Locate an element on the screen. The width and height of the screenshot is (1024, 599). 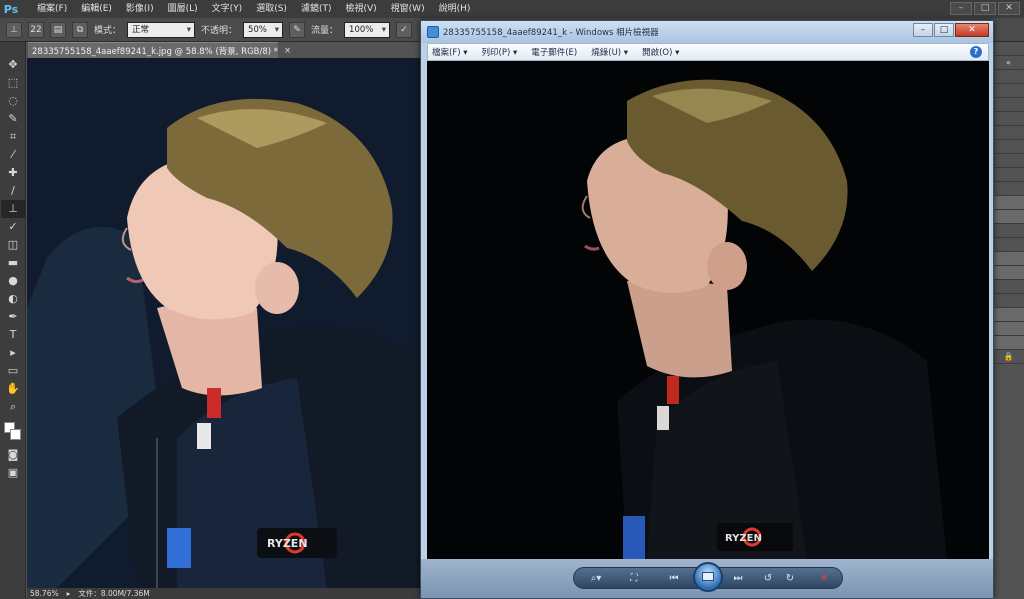
file-size-readout: 文件：8.00M/7.36M is located at coordinates (114, 593).